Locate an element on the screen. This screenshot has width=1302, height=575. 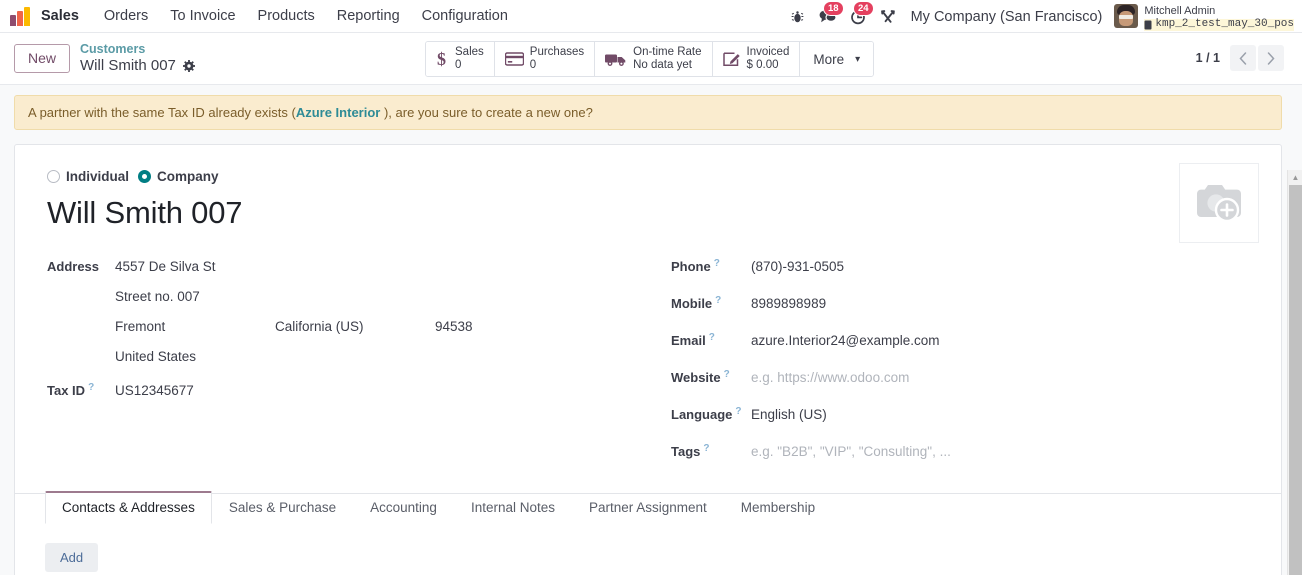
address-line-city-state-zip: Fremont California (US) 94538 is located at coordinates (294, 326).